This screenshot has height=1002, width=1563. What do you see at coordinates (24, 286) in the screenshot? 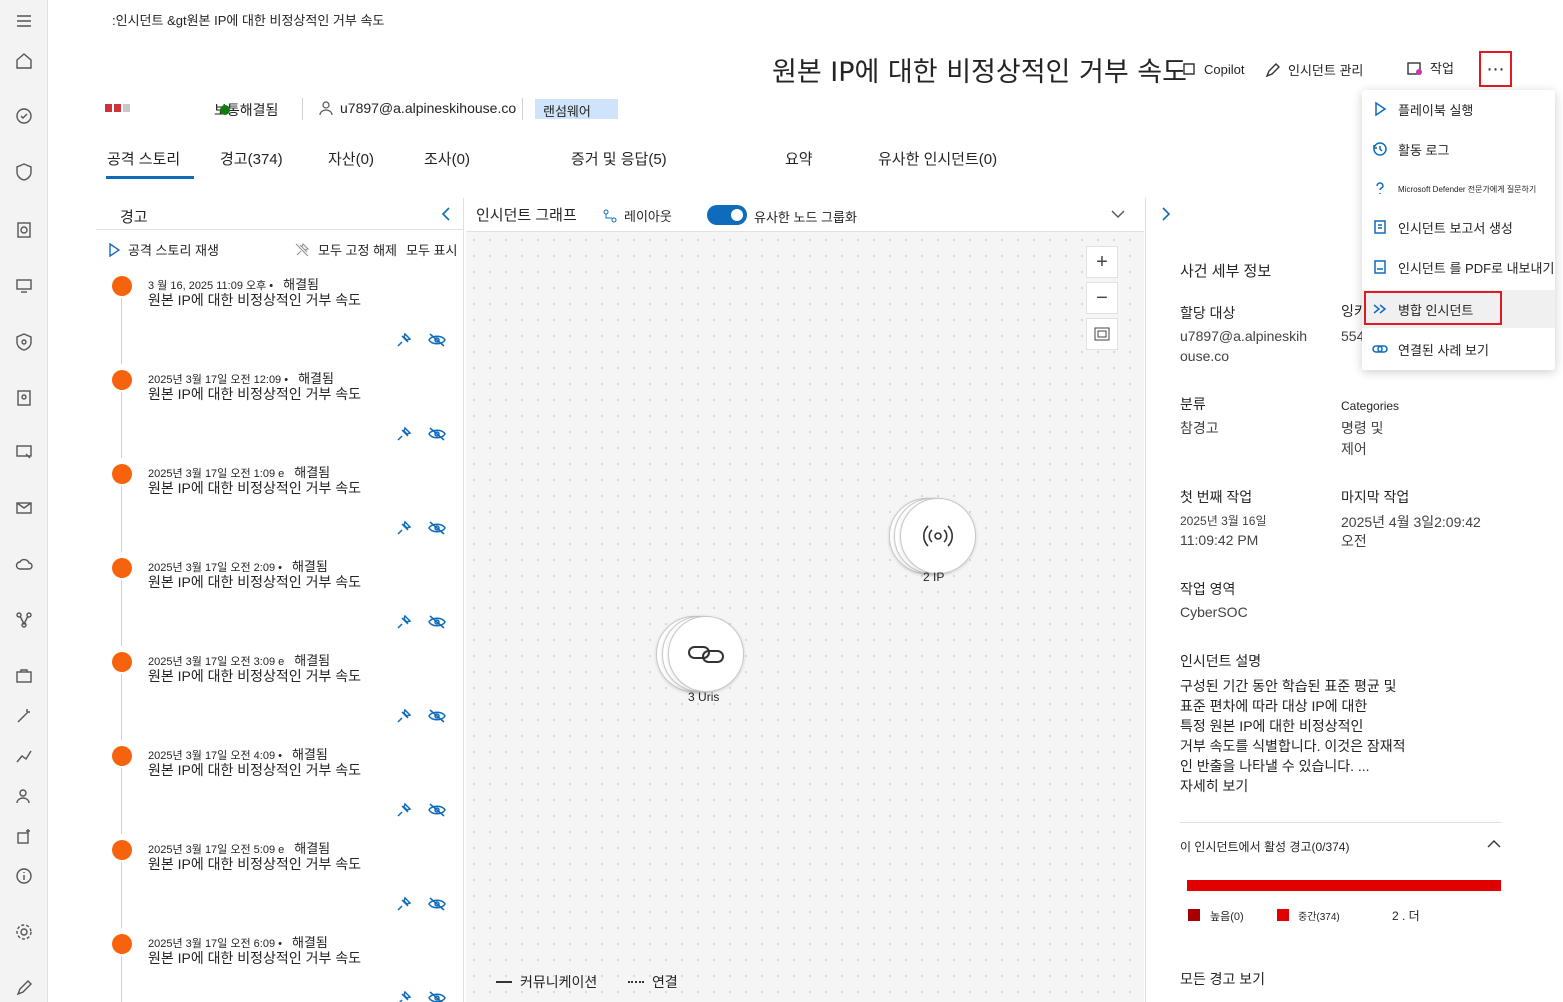
I see `devices-icon` at bounding box center [24, 286].